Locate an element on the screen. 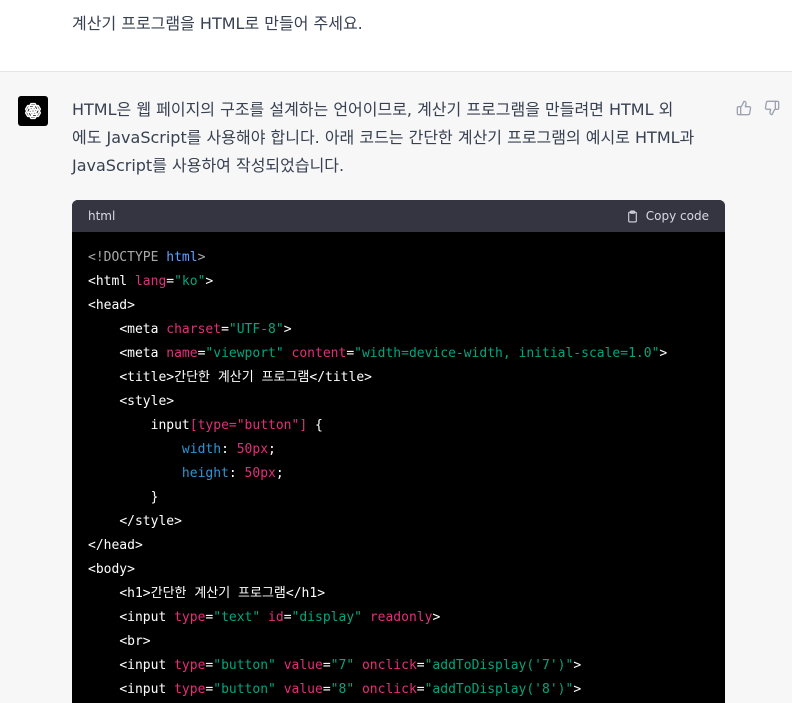  code-token: readonly is located at coordinates (401, 617).